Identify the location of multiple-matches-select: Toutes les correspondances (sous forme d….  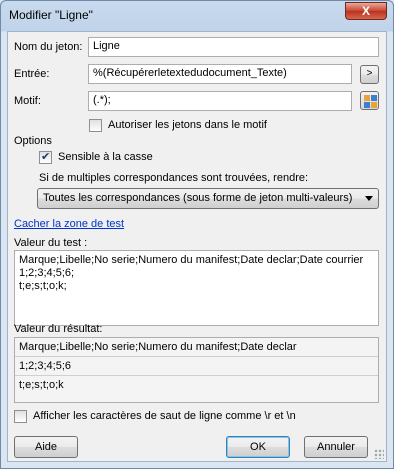
(208, 198).